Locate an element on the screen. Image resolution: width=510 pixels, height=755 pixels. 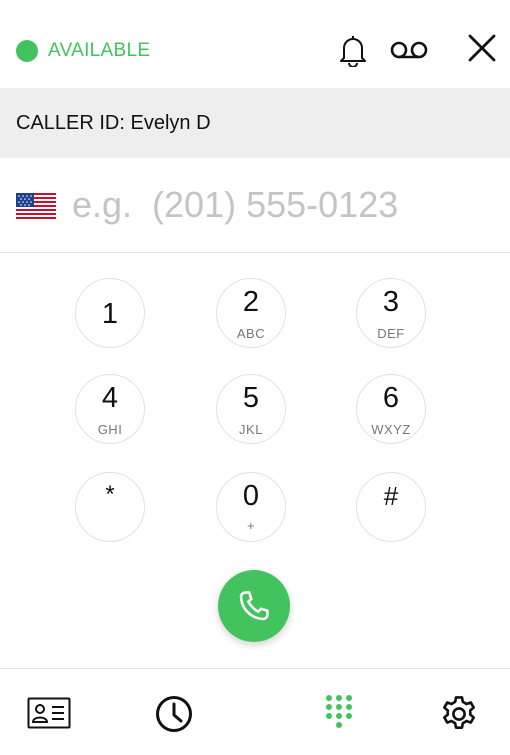
voicemail-icon is located at coordinates (409, 50).